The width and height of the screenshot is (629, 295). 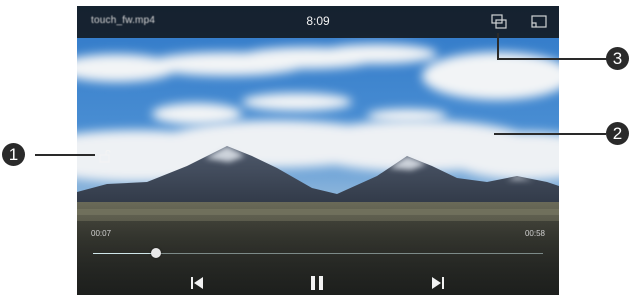 What do you see at coordinates (438, 283) in the screenshot?
I see `skip-next-icon` at bounding box center [438, 283].